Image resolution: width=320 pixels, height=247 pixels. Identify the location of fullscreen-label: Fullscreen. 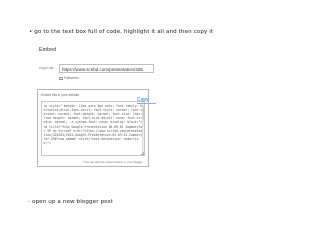
(71, 78).